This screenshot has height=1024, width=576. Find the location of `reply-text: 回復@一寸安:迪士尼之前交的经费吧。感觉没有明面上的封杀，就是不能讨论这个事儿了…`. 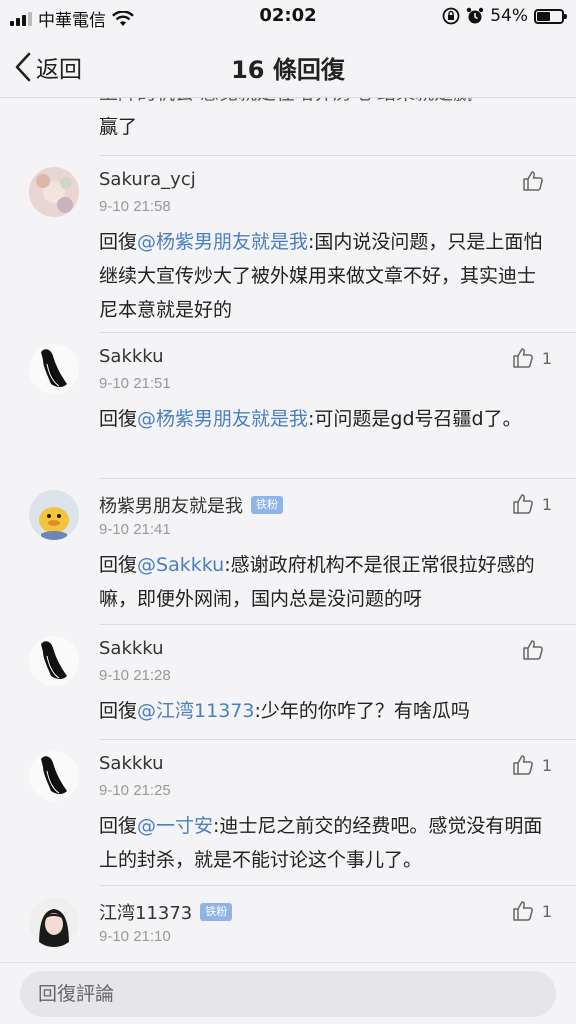

reply-text: 回復@一寸安:迪士尼之前交的经费吧。感觉没有明面上的封杀，就是不能讨论这个事儿了… is located at coordinates (324, 843).